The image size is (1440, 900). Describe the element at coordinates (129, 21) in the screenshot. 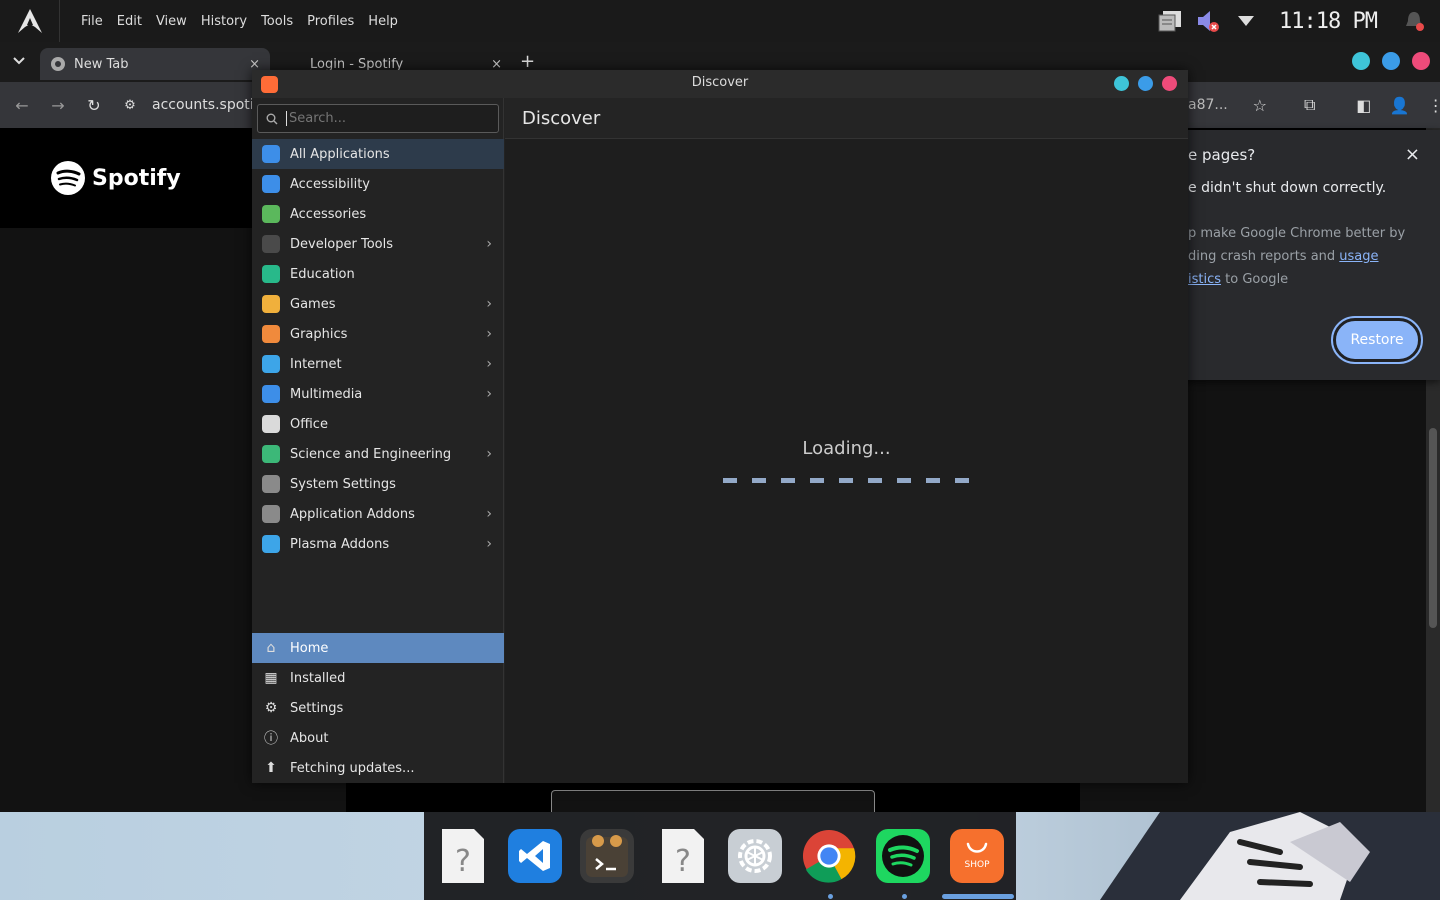

I see `menu-edit: Edit` at that location.